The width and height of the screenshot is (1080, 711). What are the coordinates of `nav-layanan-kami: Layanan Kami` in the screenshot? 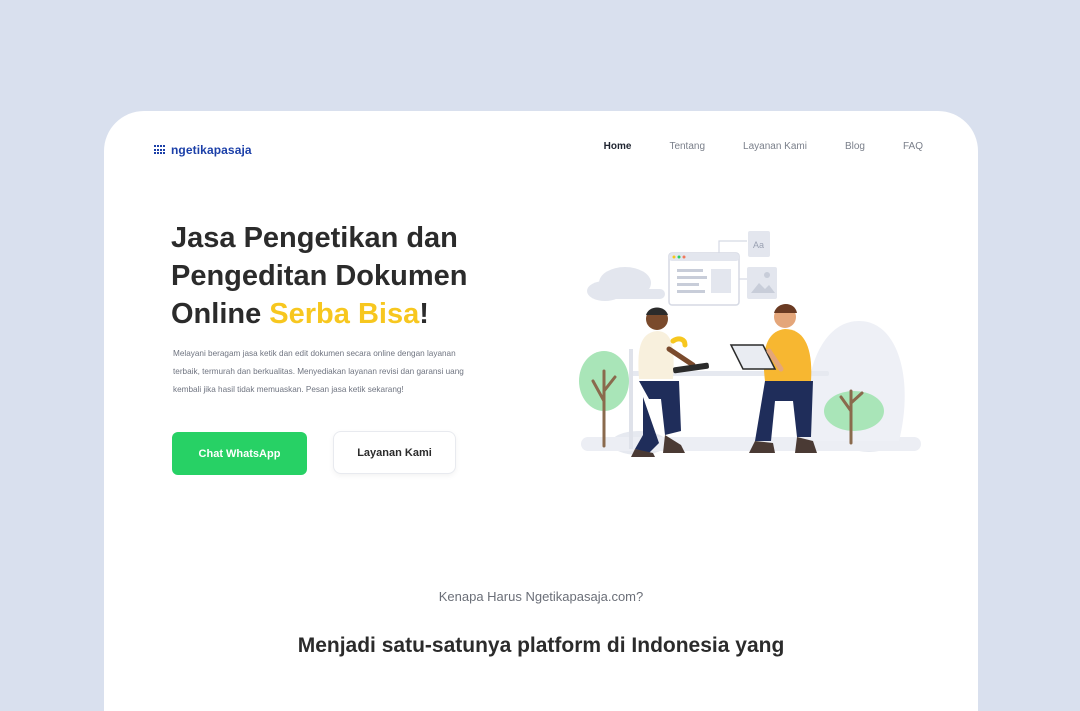 It's located at (775, 146).